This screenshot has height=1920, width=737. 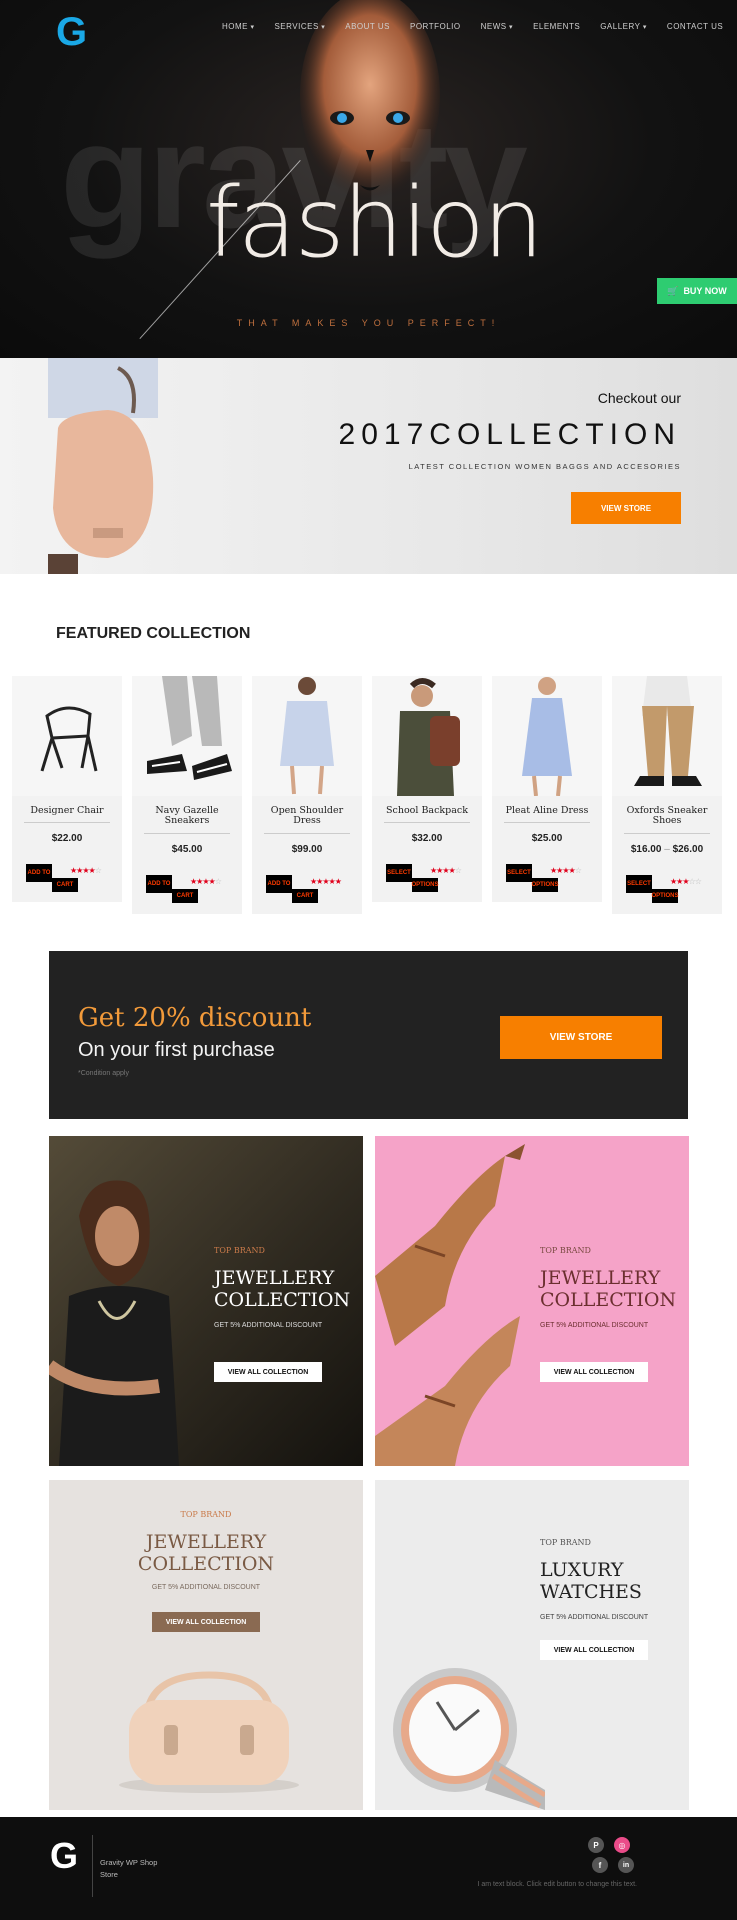 I want to click on product-actions: SELECT OPTIONS ★★★☆☆, so click(x=667, y=894).